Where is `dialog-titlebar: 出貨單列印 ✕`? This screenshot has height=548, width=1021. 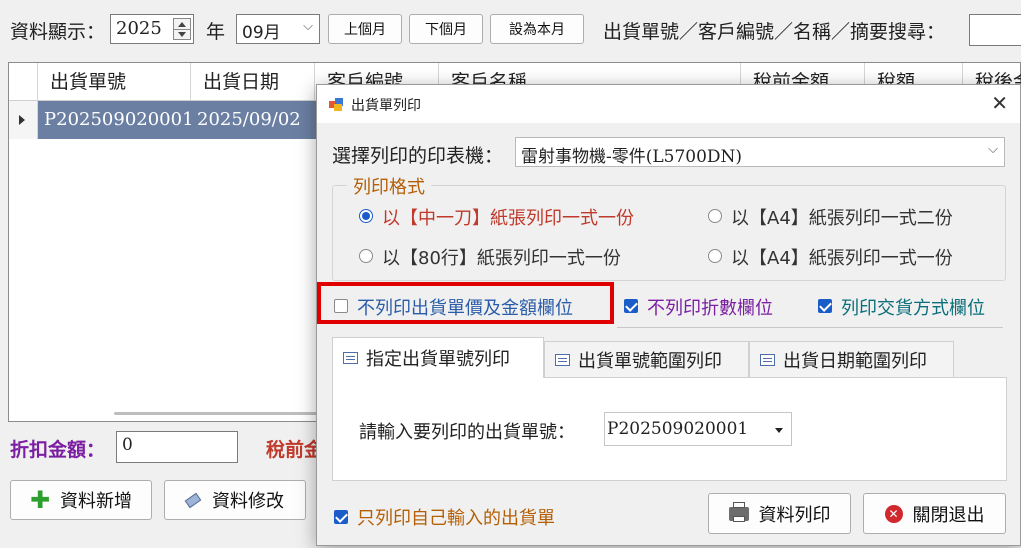
dialog-titlebar: 出貨單列印 ✕ is located at coordinates (668, 104).